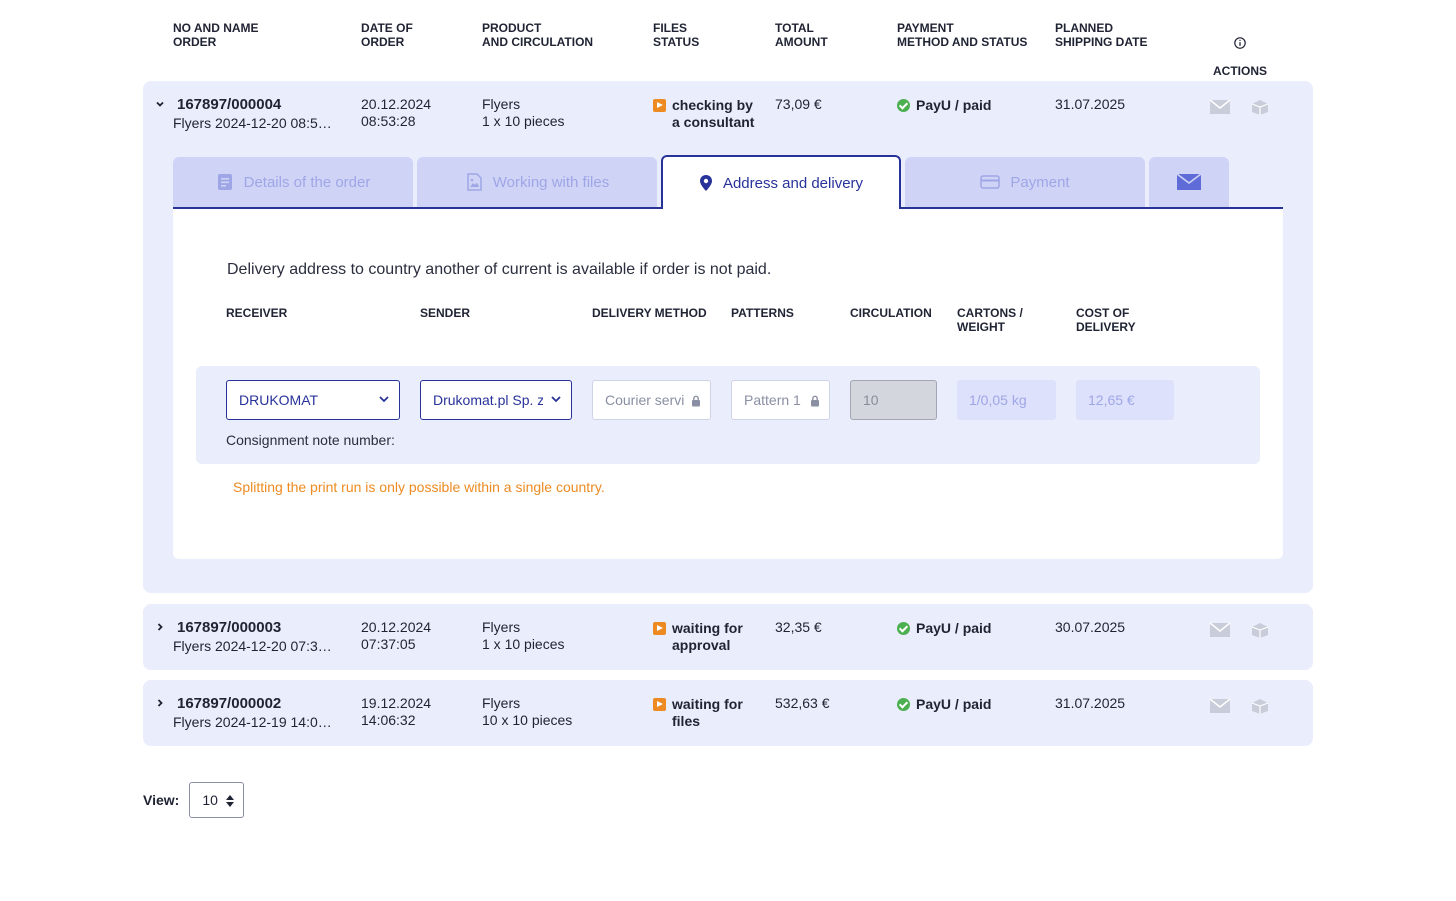 The height and width of the screenshot is (901, 1456). What do you see at coordinates (527, 711) in the screenshot?
I see `order-product: Flyers 10 x 10 pieces` at bounding box center [527, 711].